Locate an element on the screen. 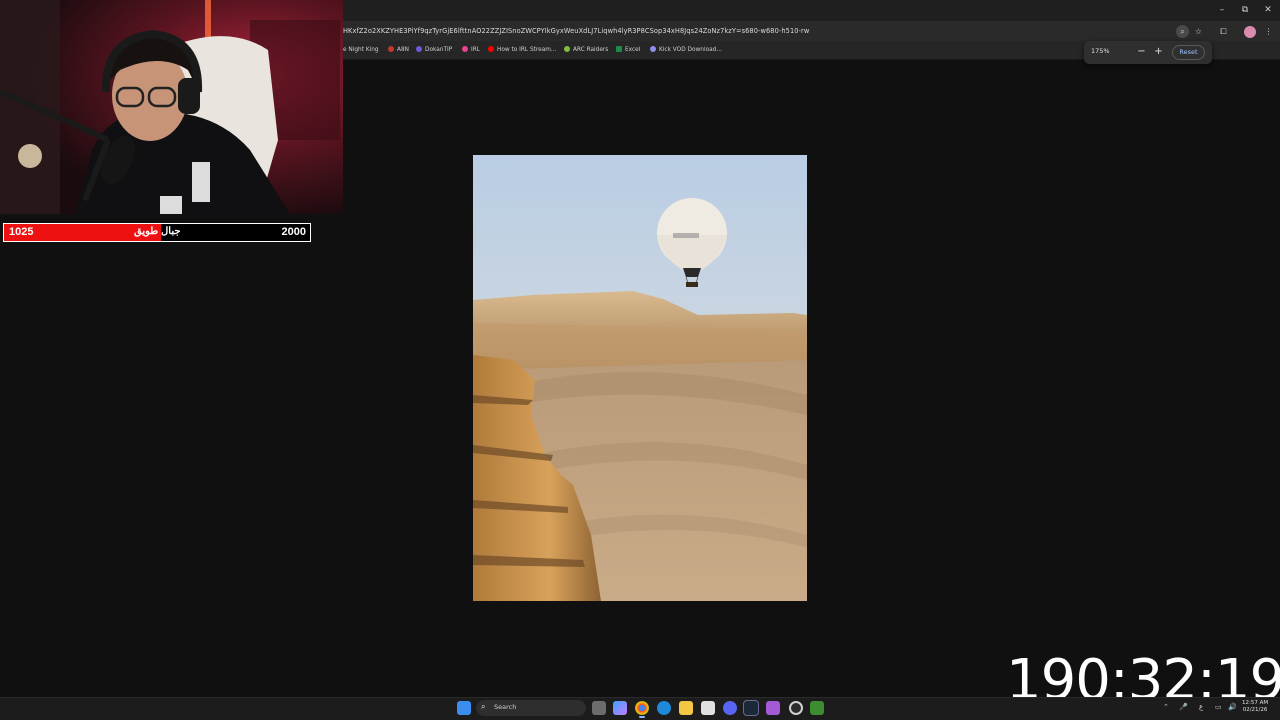  zoom-reset-button: Reset is located at coordinates (1188, 52).